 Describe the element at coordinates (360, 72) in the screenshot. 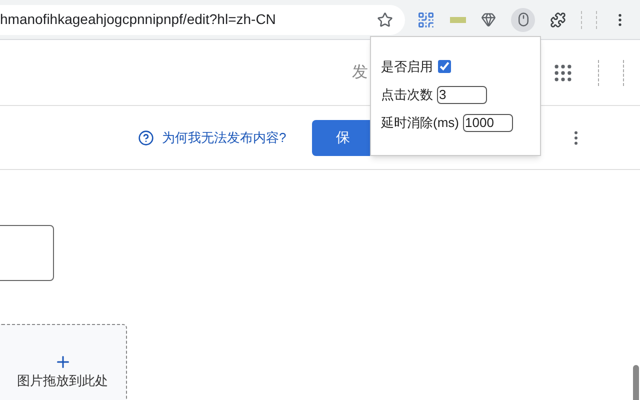

I see `header-text: 发` at that location.